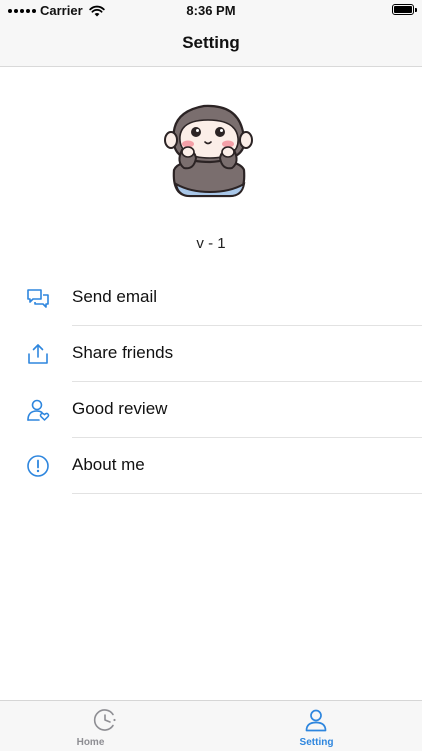 The image size is (422, 751). I want to click on tab-bar: Home Setting, so click(211, 725).